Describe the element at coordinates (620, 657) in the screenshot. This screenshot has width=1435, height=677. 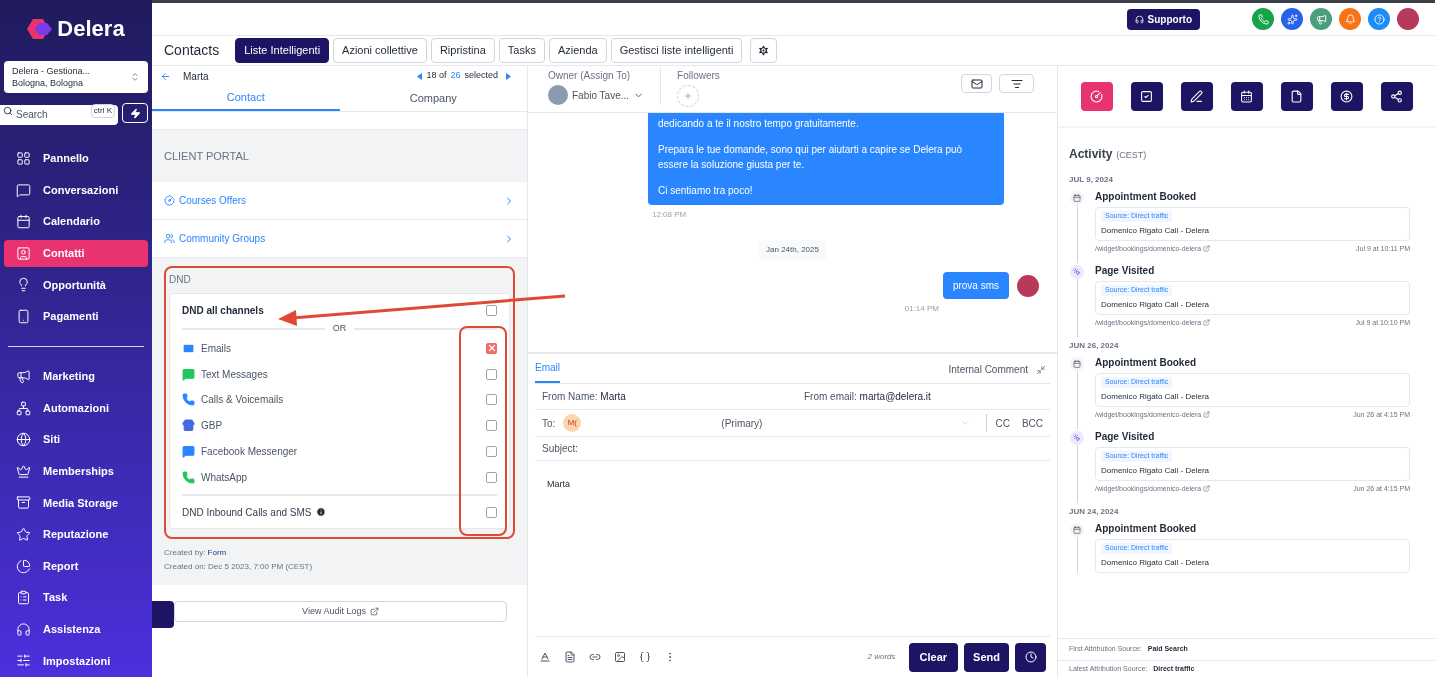
I see `image-icon` at that location.